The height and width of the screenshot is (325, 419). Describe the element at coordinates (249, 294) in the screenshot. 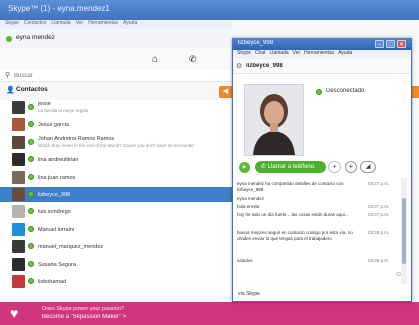

I see `via-skype-selector: vía Skype` at that location.